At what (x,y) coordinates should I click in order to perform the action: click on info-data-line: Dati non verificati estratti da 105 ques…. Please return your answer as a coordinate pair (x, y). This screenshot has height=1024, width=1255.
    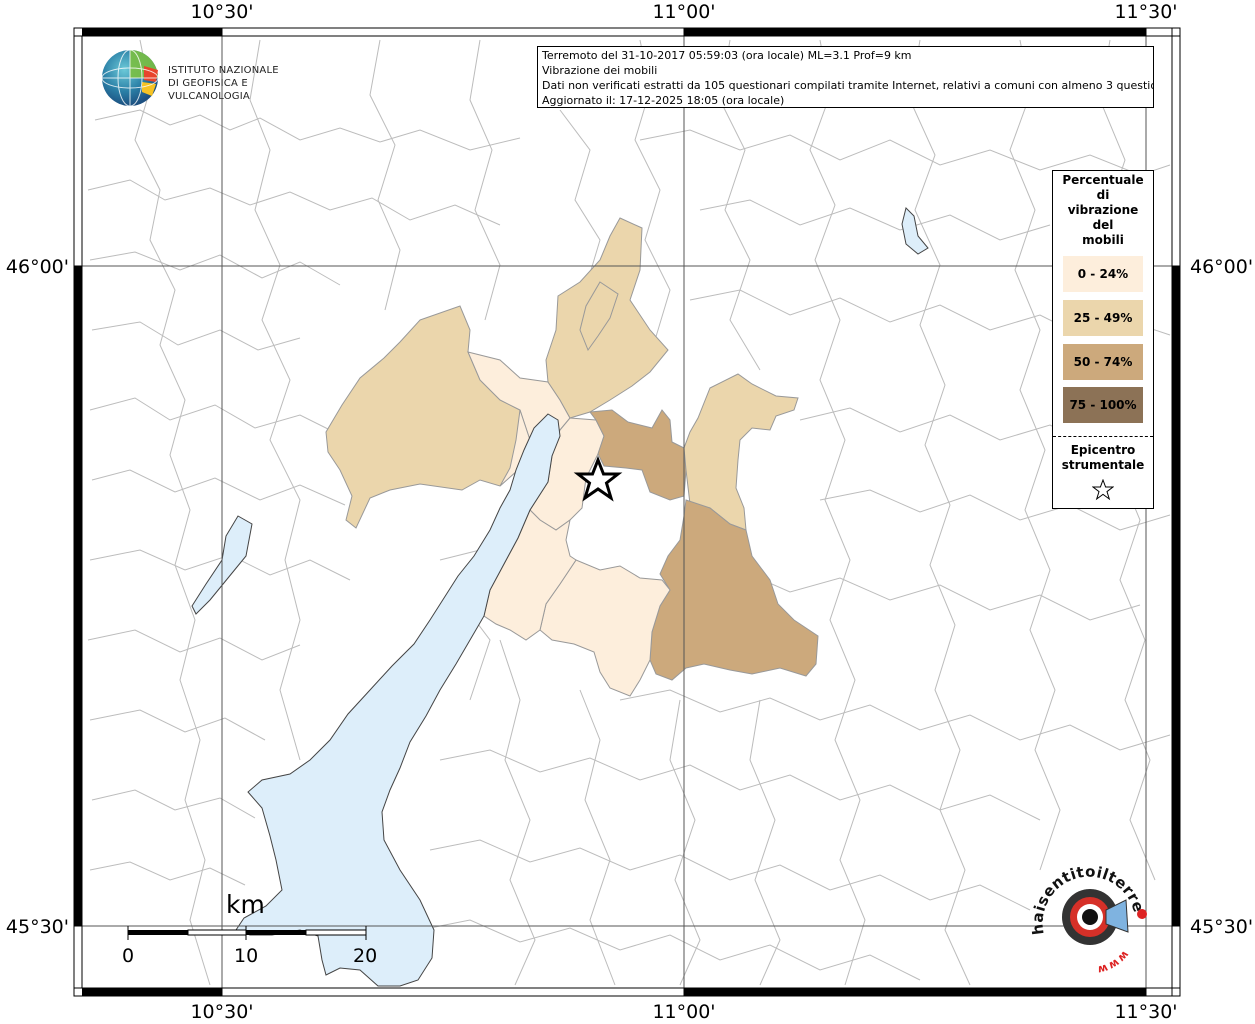
    Looking at the image, I should click on (848, 85).